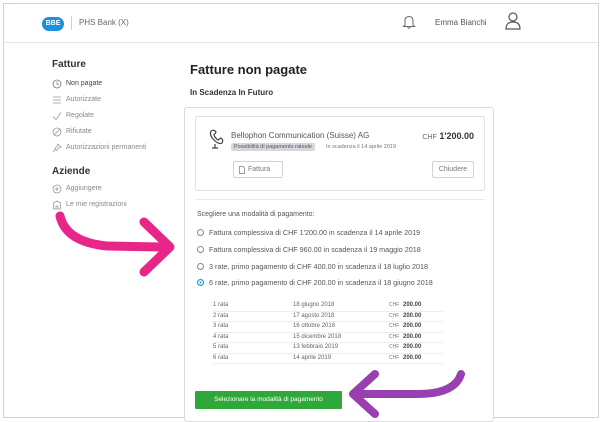 The width and height of the screenshot is (603, 422). Describe the element at coordinates (221, 305) in the screenshot. I see `rate-number: 1 rata` at that location.